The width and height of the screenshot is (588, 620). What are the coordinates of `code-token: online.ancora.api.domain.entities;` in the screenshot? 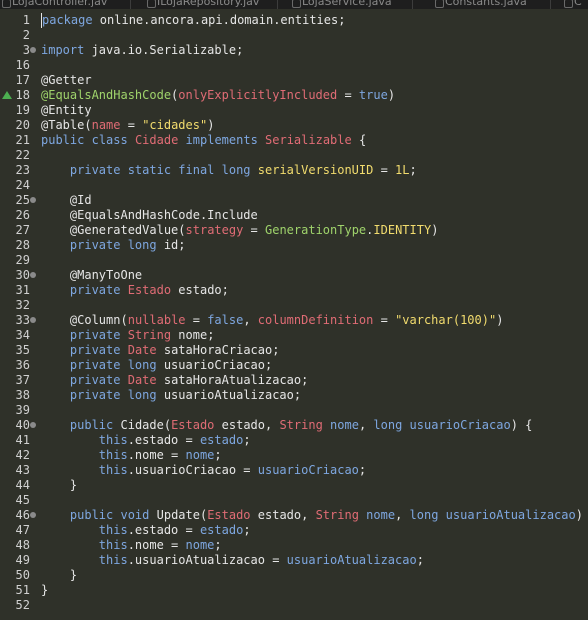 It's located at (219, 20).